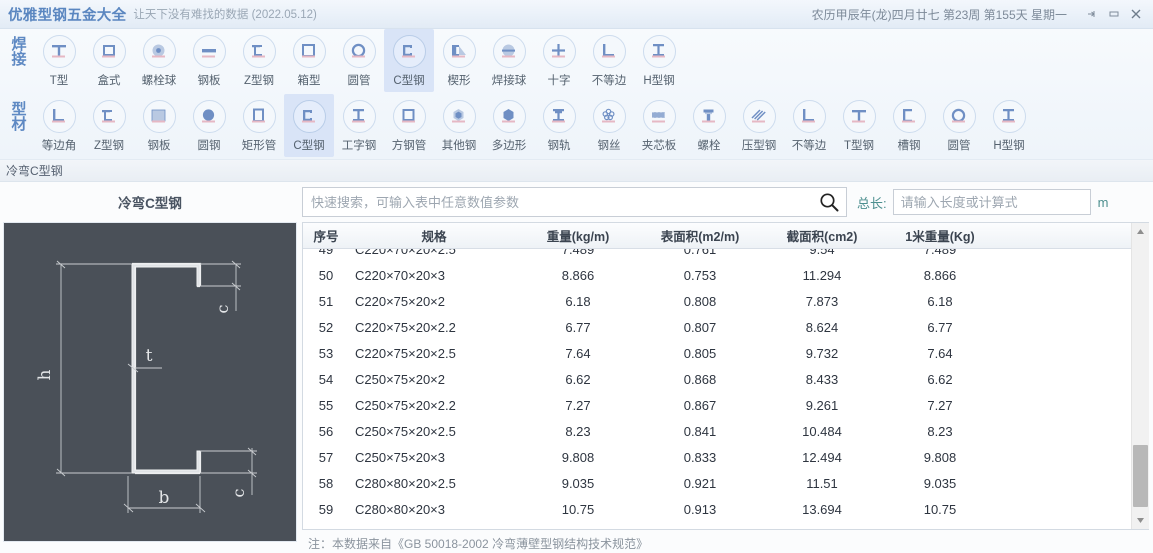 The height and width of the screenshot is (553, 1153). What do you see at coordinates (1140, 231) in the screenshot?
I see `scroll-up-arrow-icon` at bounding box center [1140, 231].